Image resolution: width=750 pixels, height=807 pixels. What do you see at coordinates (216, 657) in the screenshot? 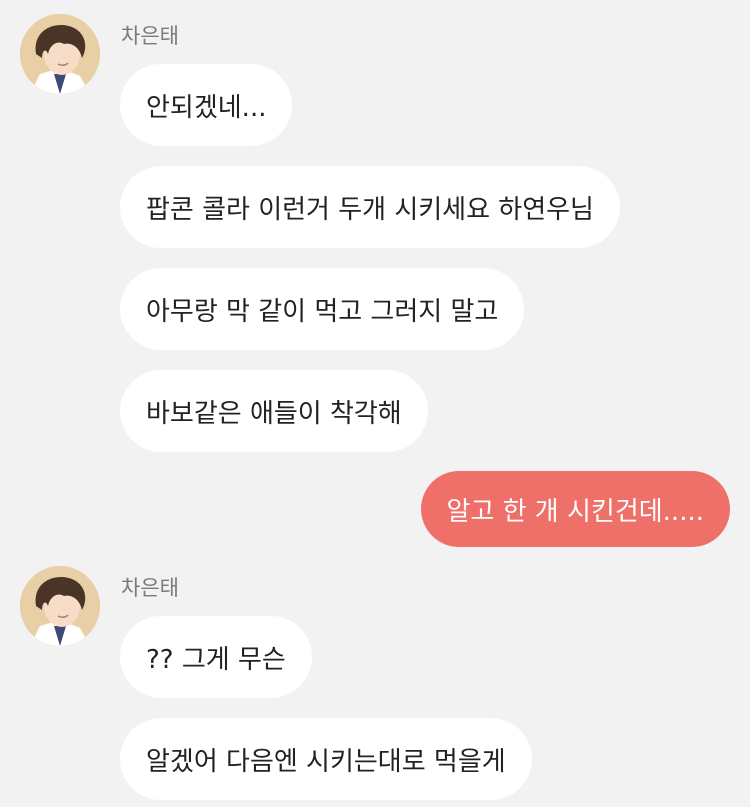
I see `message-bubble: ?? 그게 무슨` at bounding box center [216, 657].